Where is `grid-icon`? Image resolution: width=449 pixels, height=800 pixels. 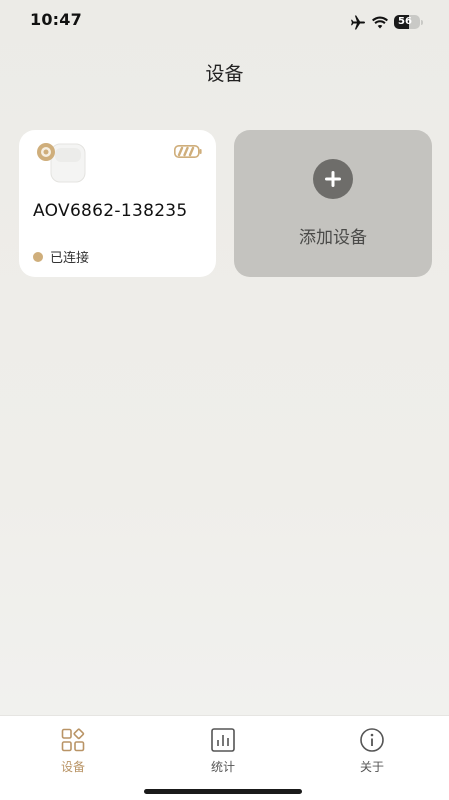
grid-icon is located at coordinates (73, 740).